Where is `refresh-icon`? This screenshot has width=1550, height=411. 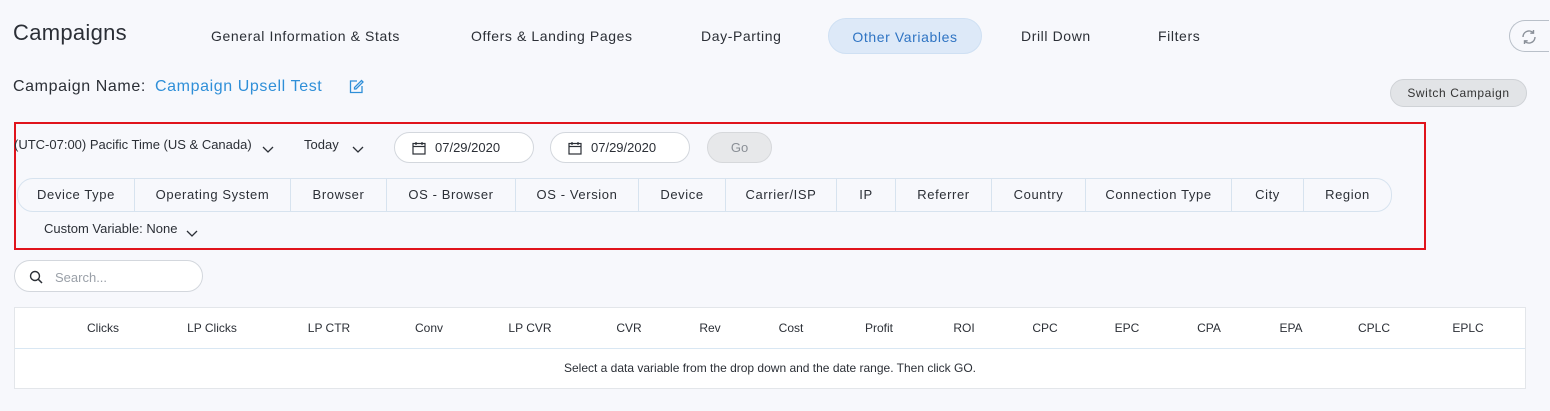
refresh-icon is located at coordinates (1529, 37).